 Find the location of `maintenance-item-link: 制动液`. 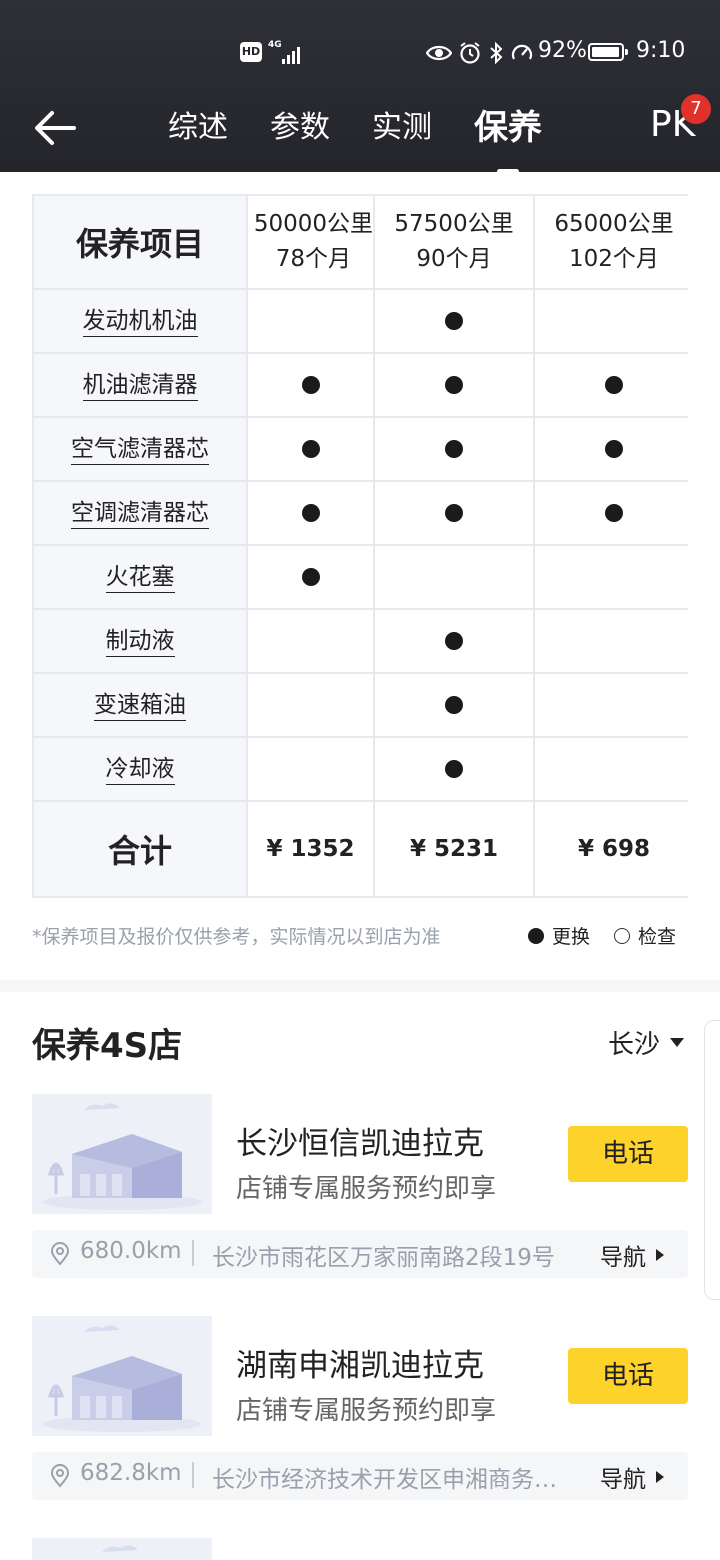

maintenance-item-link: 制动液 is located at coordinates (140, 641).